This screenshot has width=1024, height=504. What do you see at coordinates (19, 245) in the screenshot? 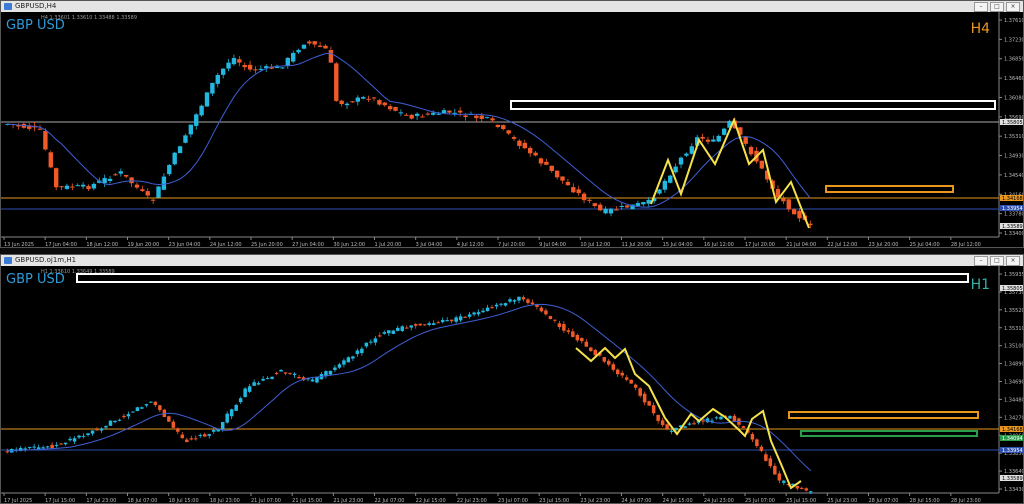
I see `time-axis-label: 13 Jun 2025` at bounding box center [19, 245].